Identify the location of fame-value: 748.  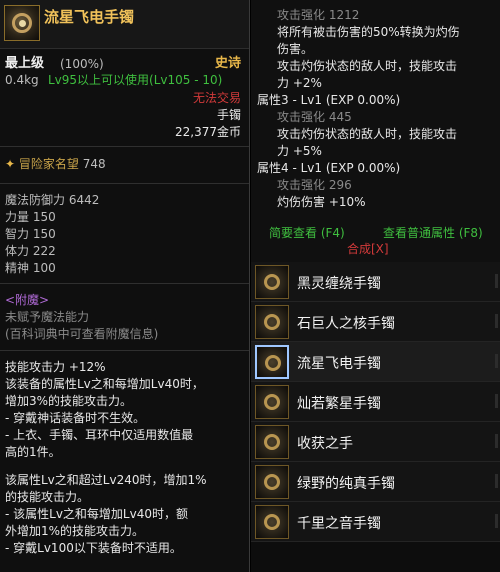
(94, 164).